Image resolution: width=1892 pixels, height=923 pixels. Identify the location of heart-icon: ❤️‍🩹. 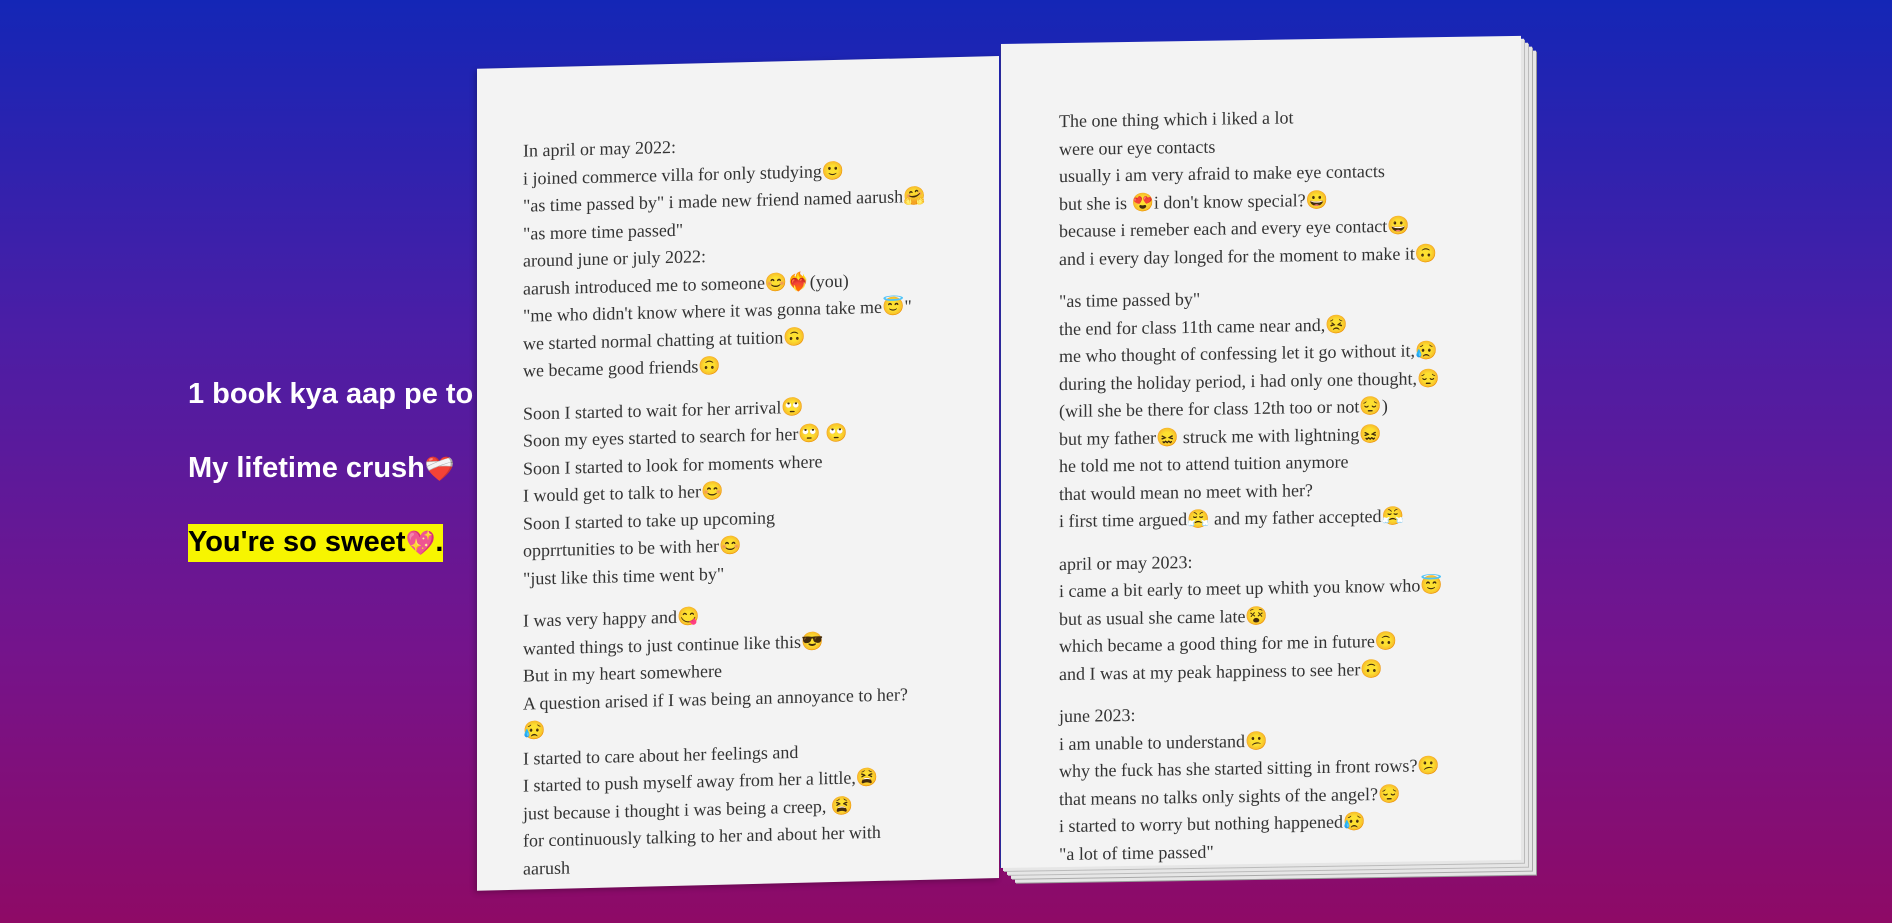
(439, 469).